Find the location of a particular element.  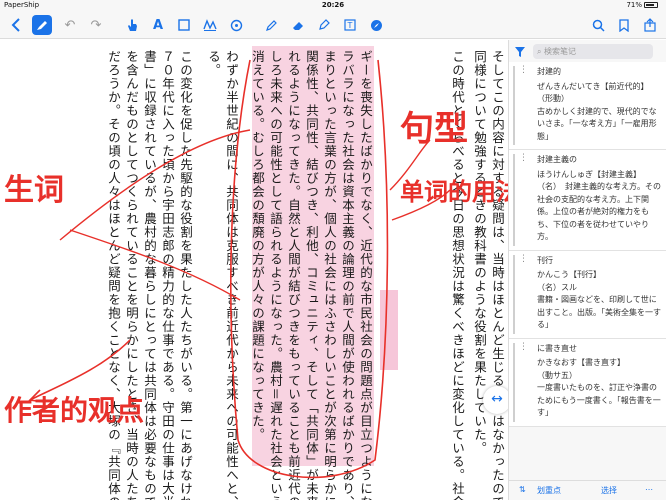

pen-icon is located at coordinates (42, 25).